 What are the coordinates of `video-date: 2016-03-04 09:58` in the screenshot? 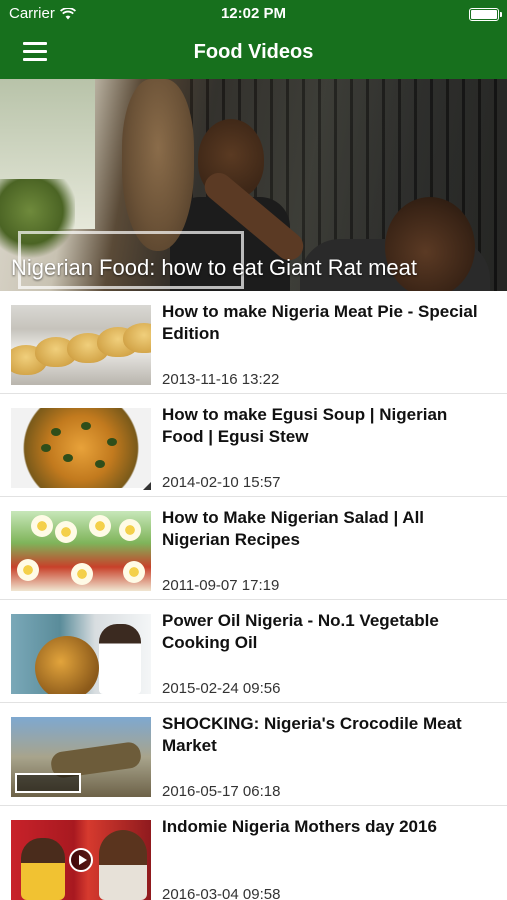 It's located at (221, 893).